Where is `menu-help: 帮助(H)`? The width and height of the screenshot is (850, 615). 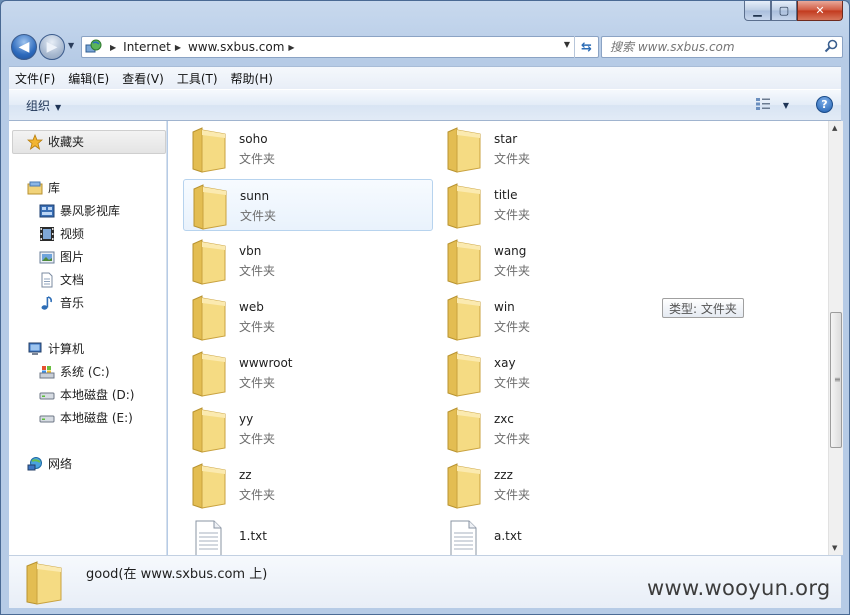 menu-help: 帮助(H) is located at coordinates (252, 78).